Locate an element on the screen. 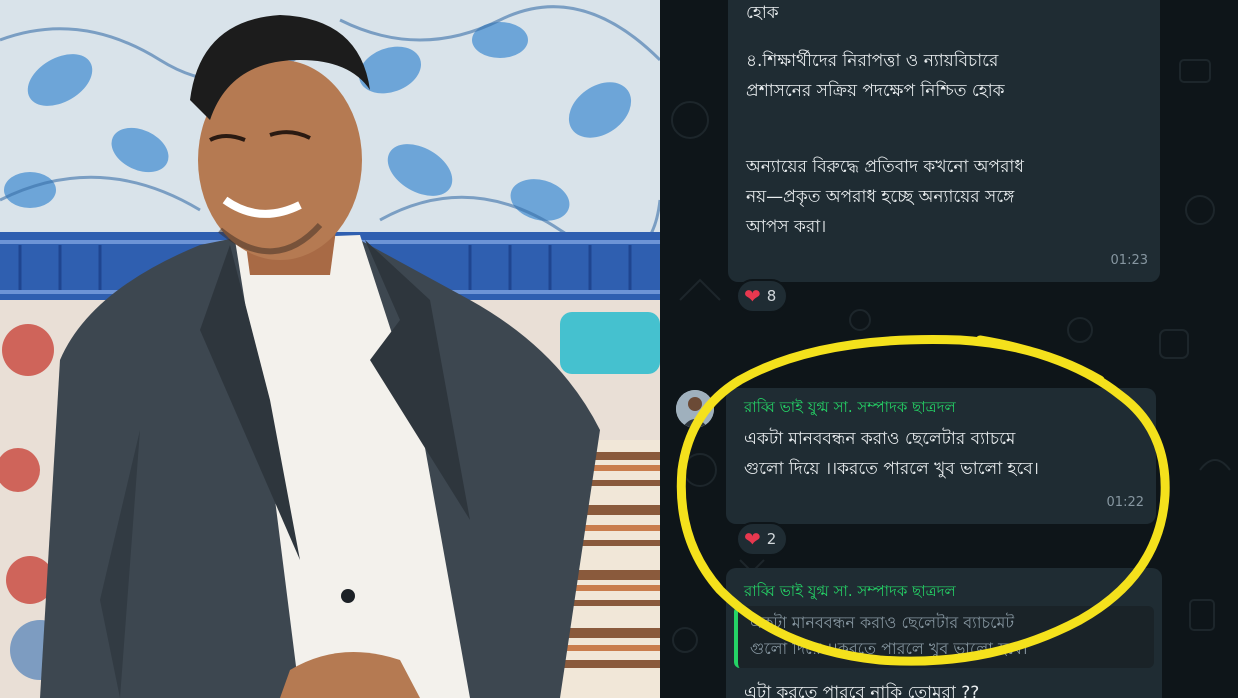  avatar is located at coordinates (695, 409).